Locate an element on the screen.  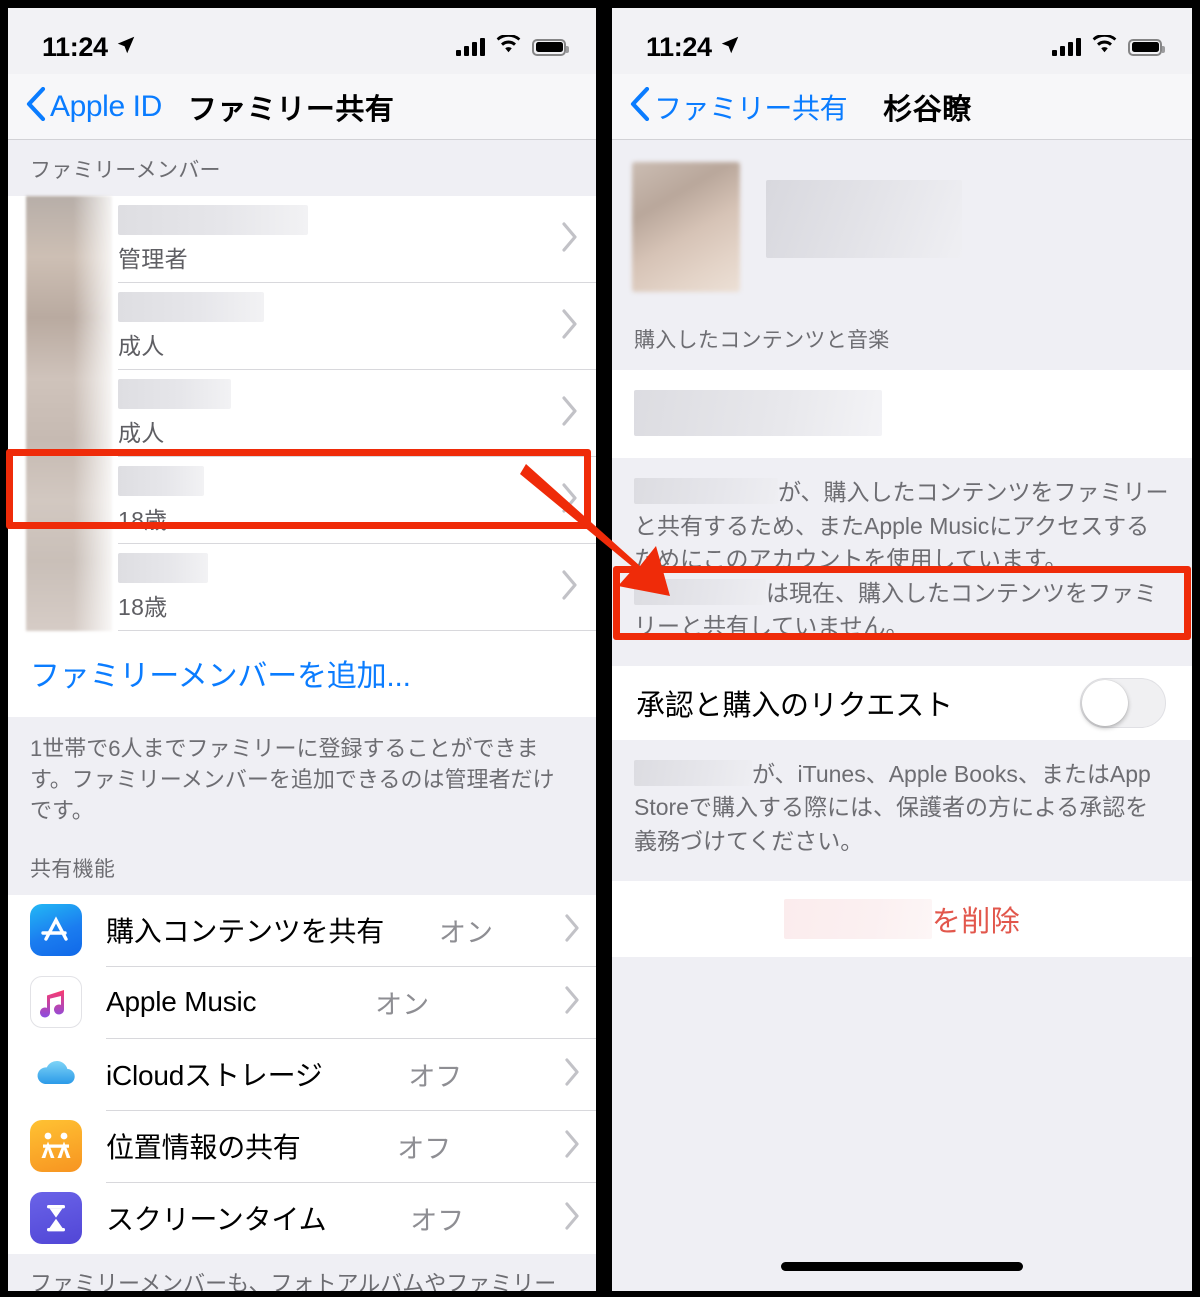
shared-features-section-header: 共有機能 is located at coordinates (302, 871).